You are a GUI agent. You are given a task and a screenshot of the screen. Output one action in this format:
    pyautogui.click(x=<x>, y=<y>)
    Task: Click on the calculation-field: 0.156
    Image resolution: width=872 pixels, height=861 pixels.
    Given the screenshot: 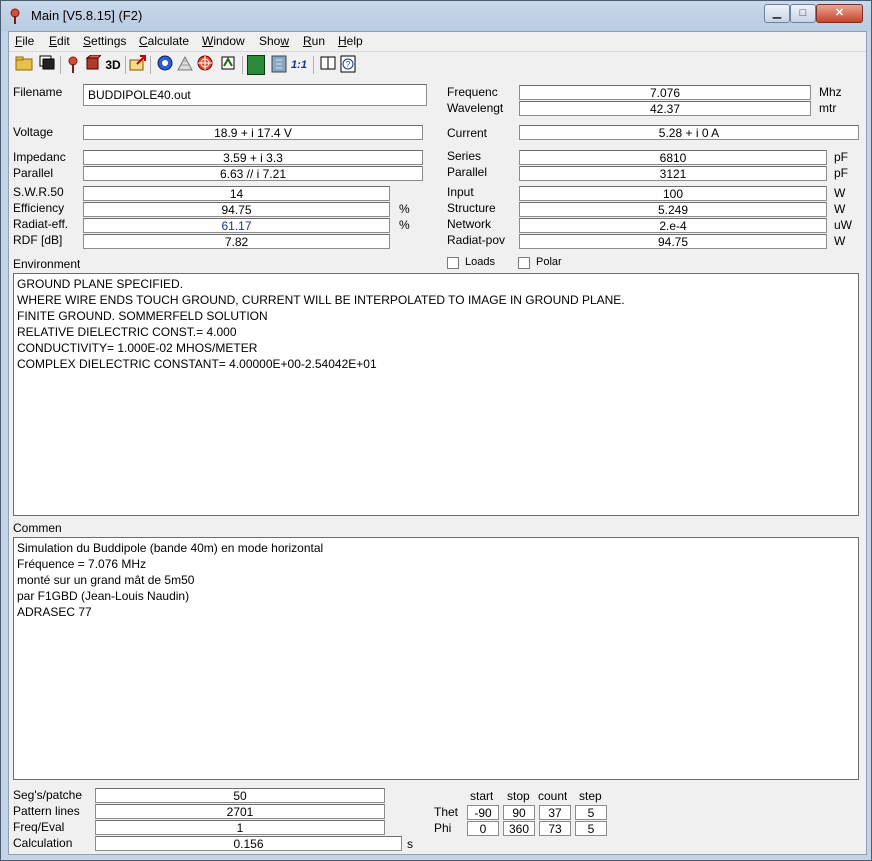 What is the action you would take?
    pyautogui.click(x=248, y=843)
    